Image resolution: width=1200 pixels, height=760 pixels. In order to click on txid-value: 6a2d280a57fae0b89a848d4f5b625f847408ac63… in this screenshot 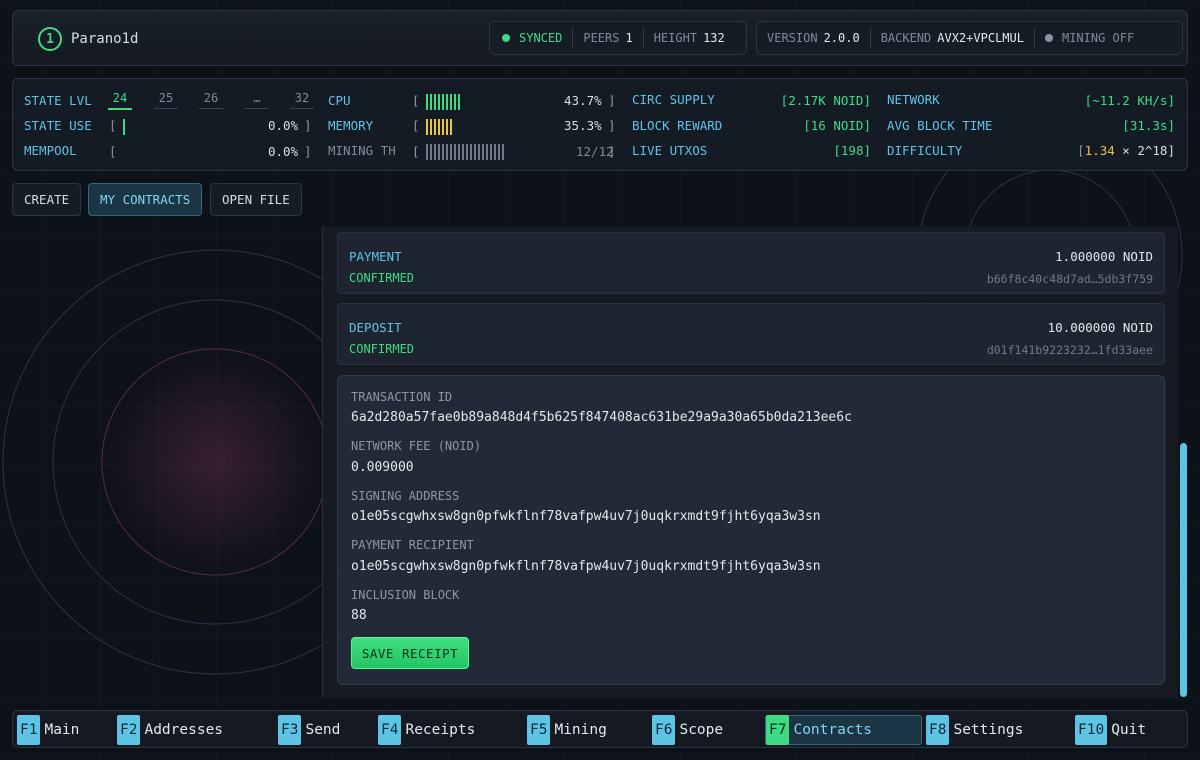, I will do `click(601, 417)`.